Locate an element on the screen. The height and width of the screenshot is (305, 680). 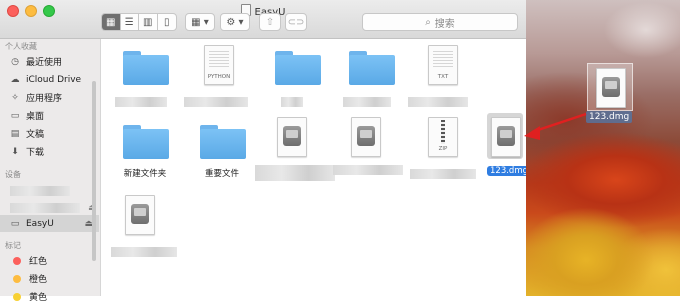
arrange-button: ▦ ▾ is located at coordinates (200, 22).